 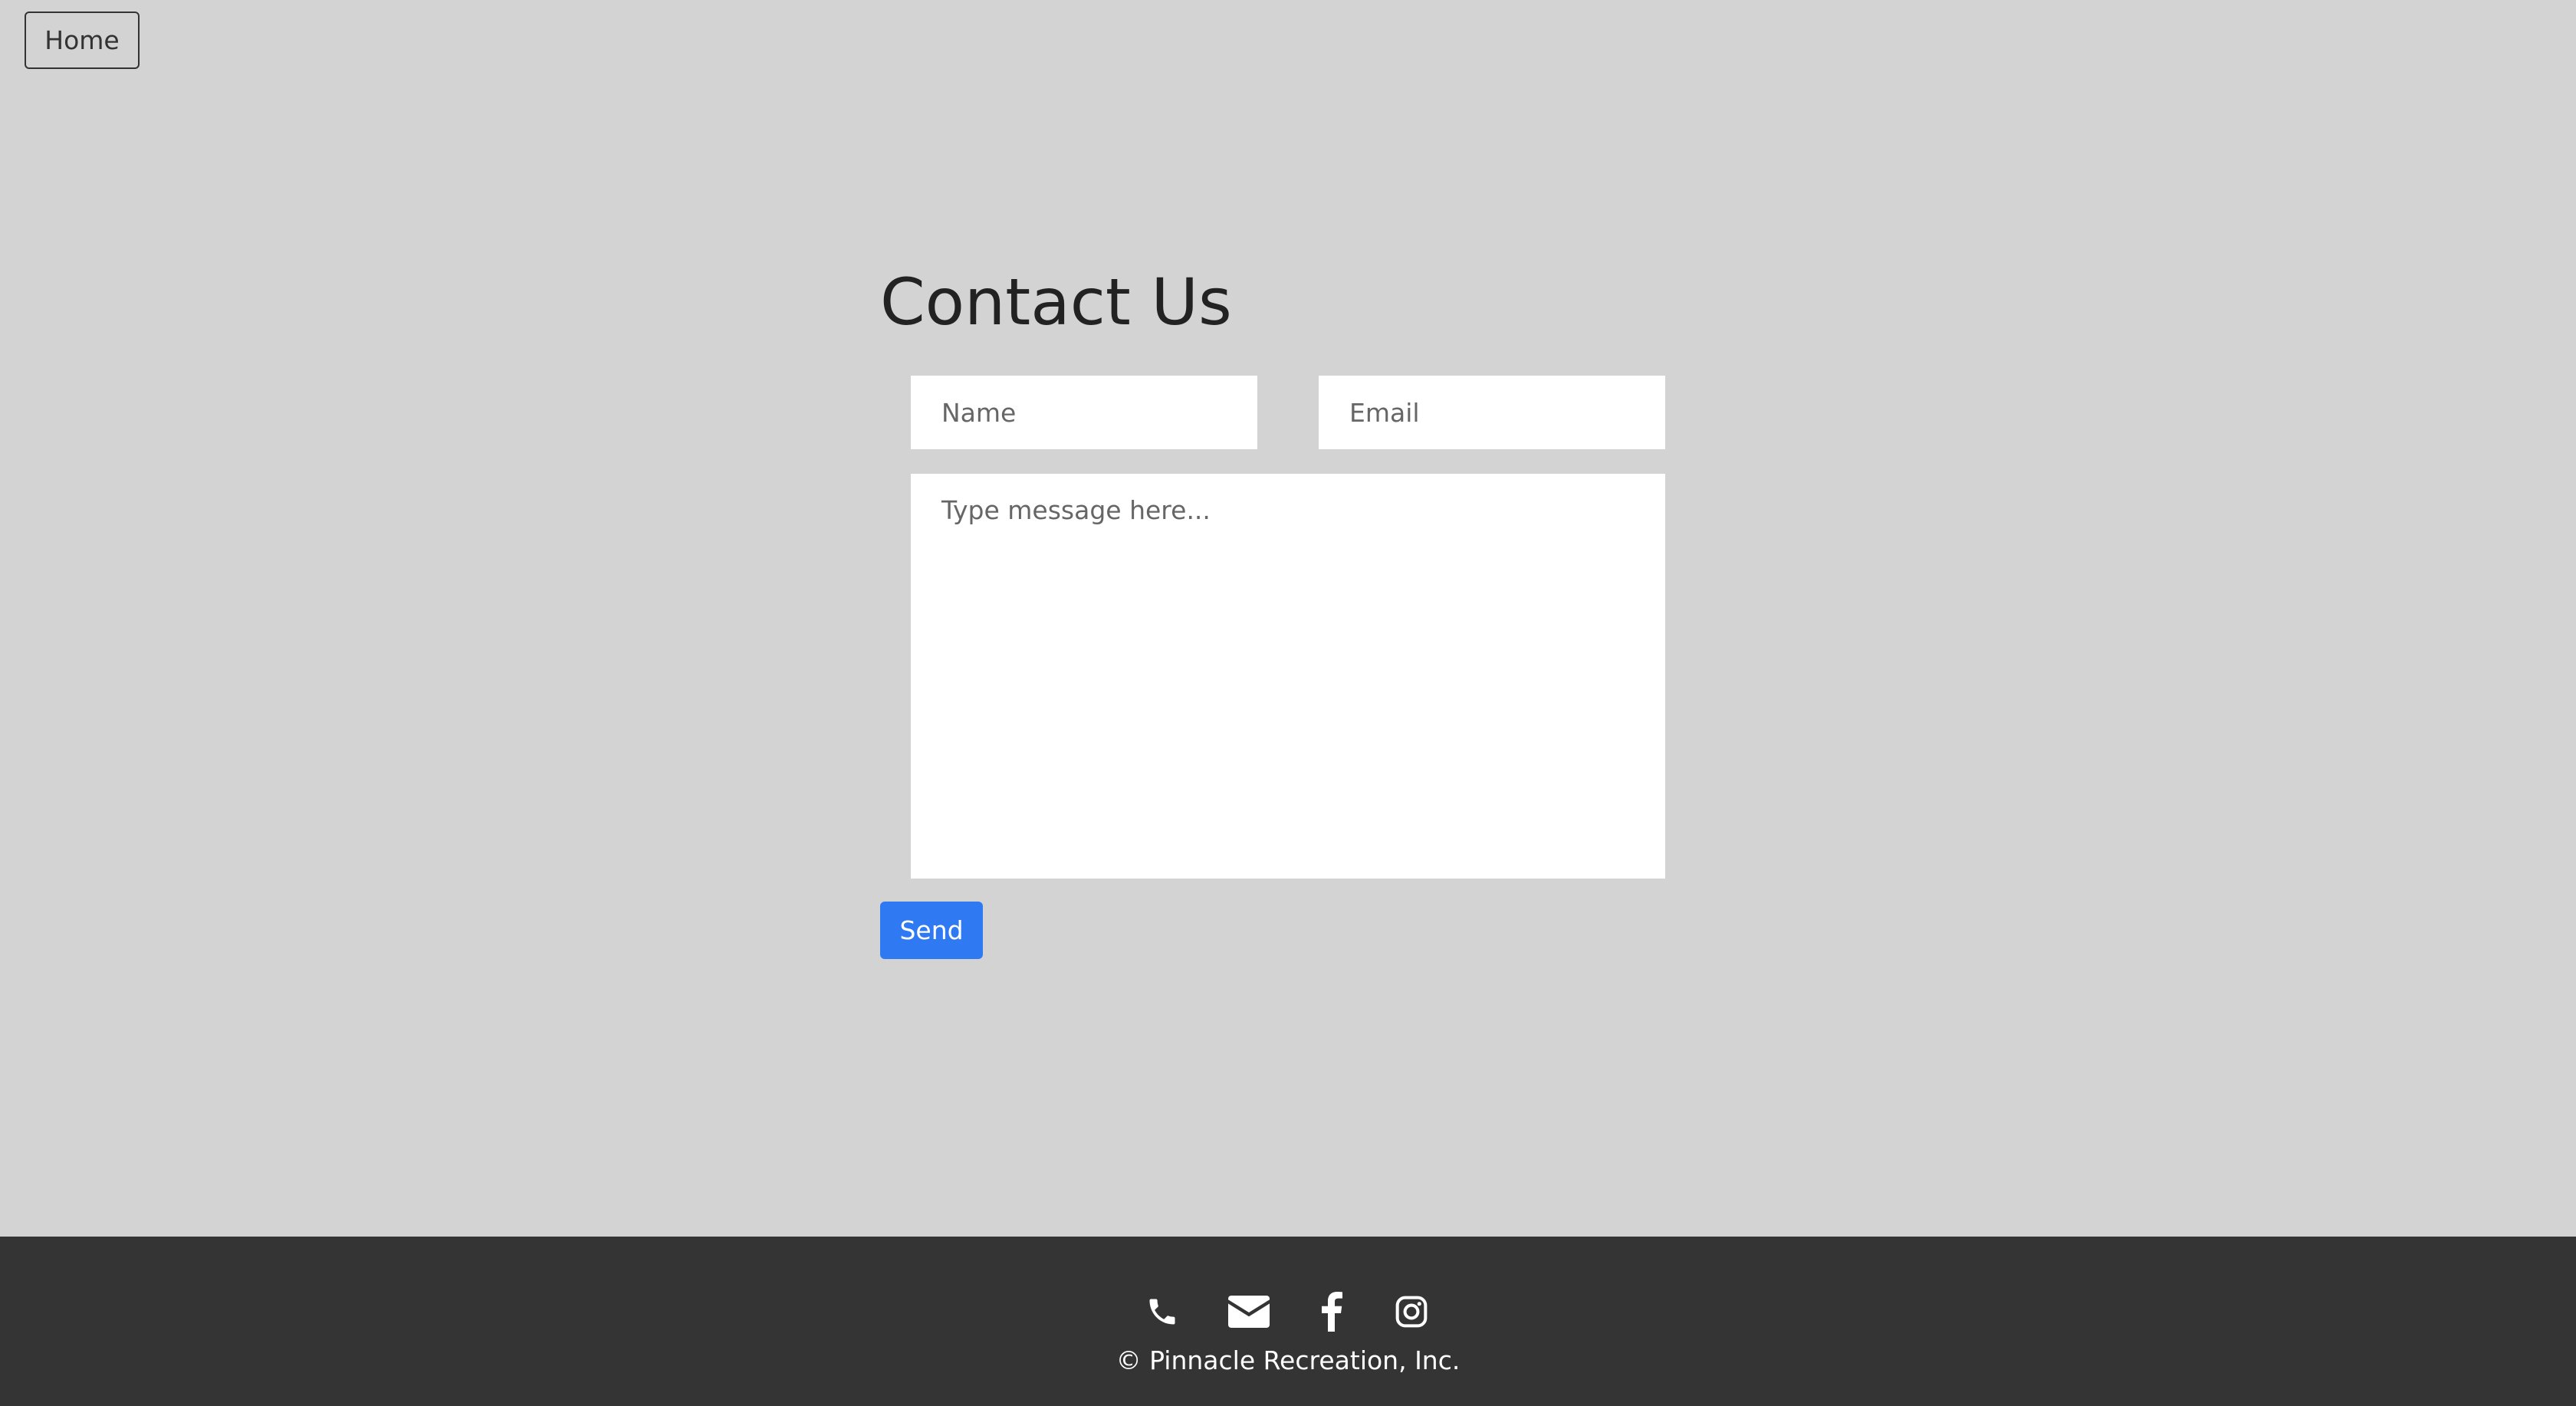 I want to click on facebook-icon, so click(x=1332, y=1311).